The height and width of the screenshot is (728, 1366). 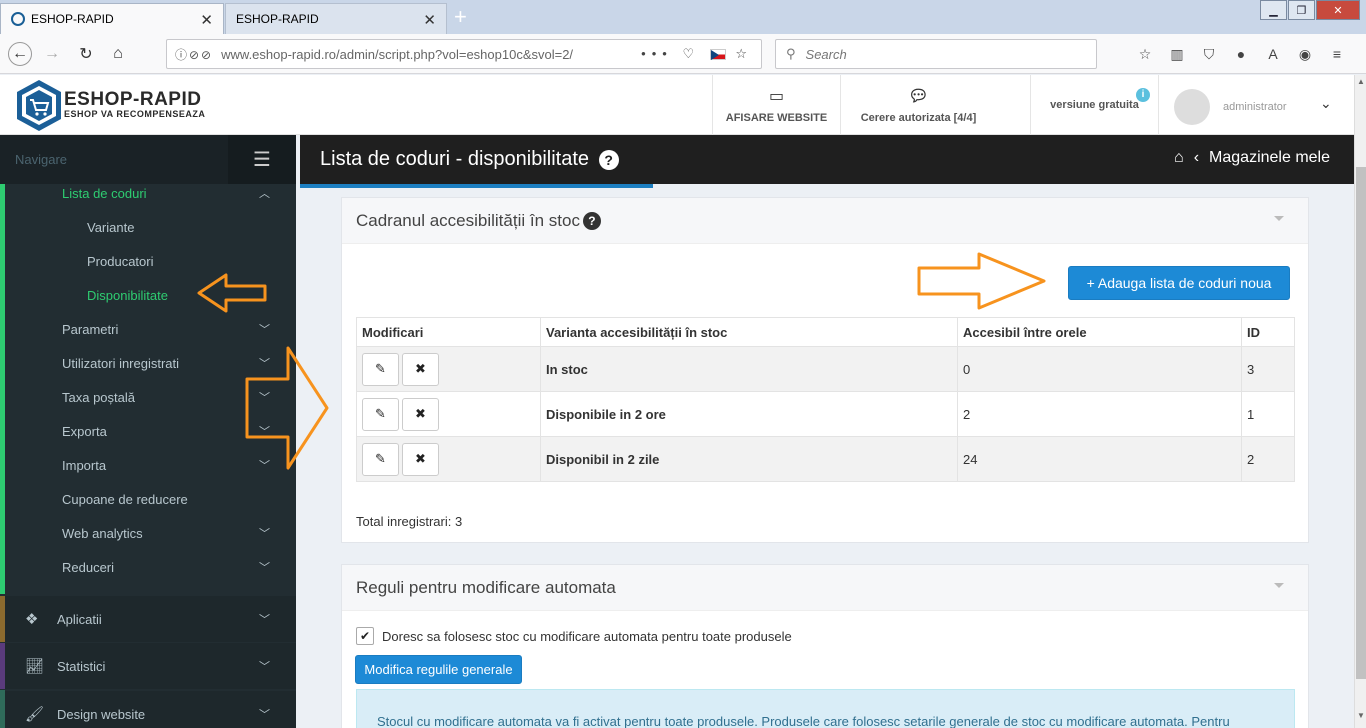 What do you see at coordinates (52, 54) in the screenshot?
I see `forward-icon: →` at bounding box center [52, 54].